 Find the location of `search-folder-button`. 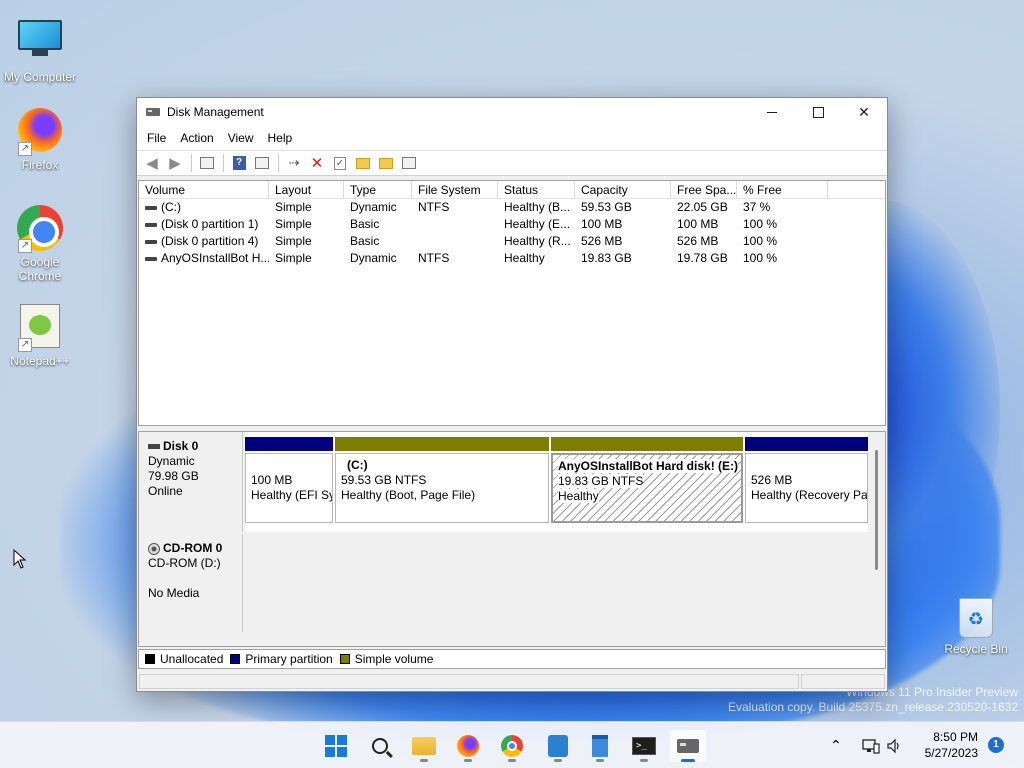

search-folder-button is located at coordinates (386, 163).